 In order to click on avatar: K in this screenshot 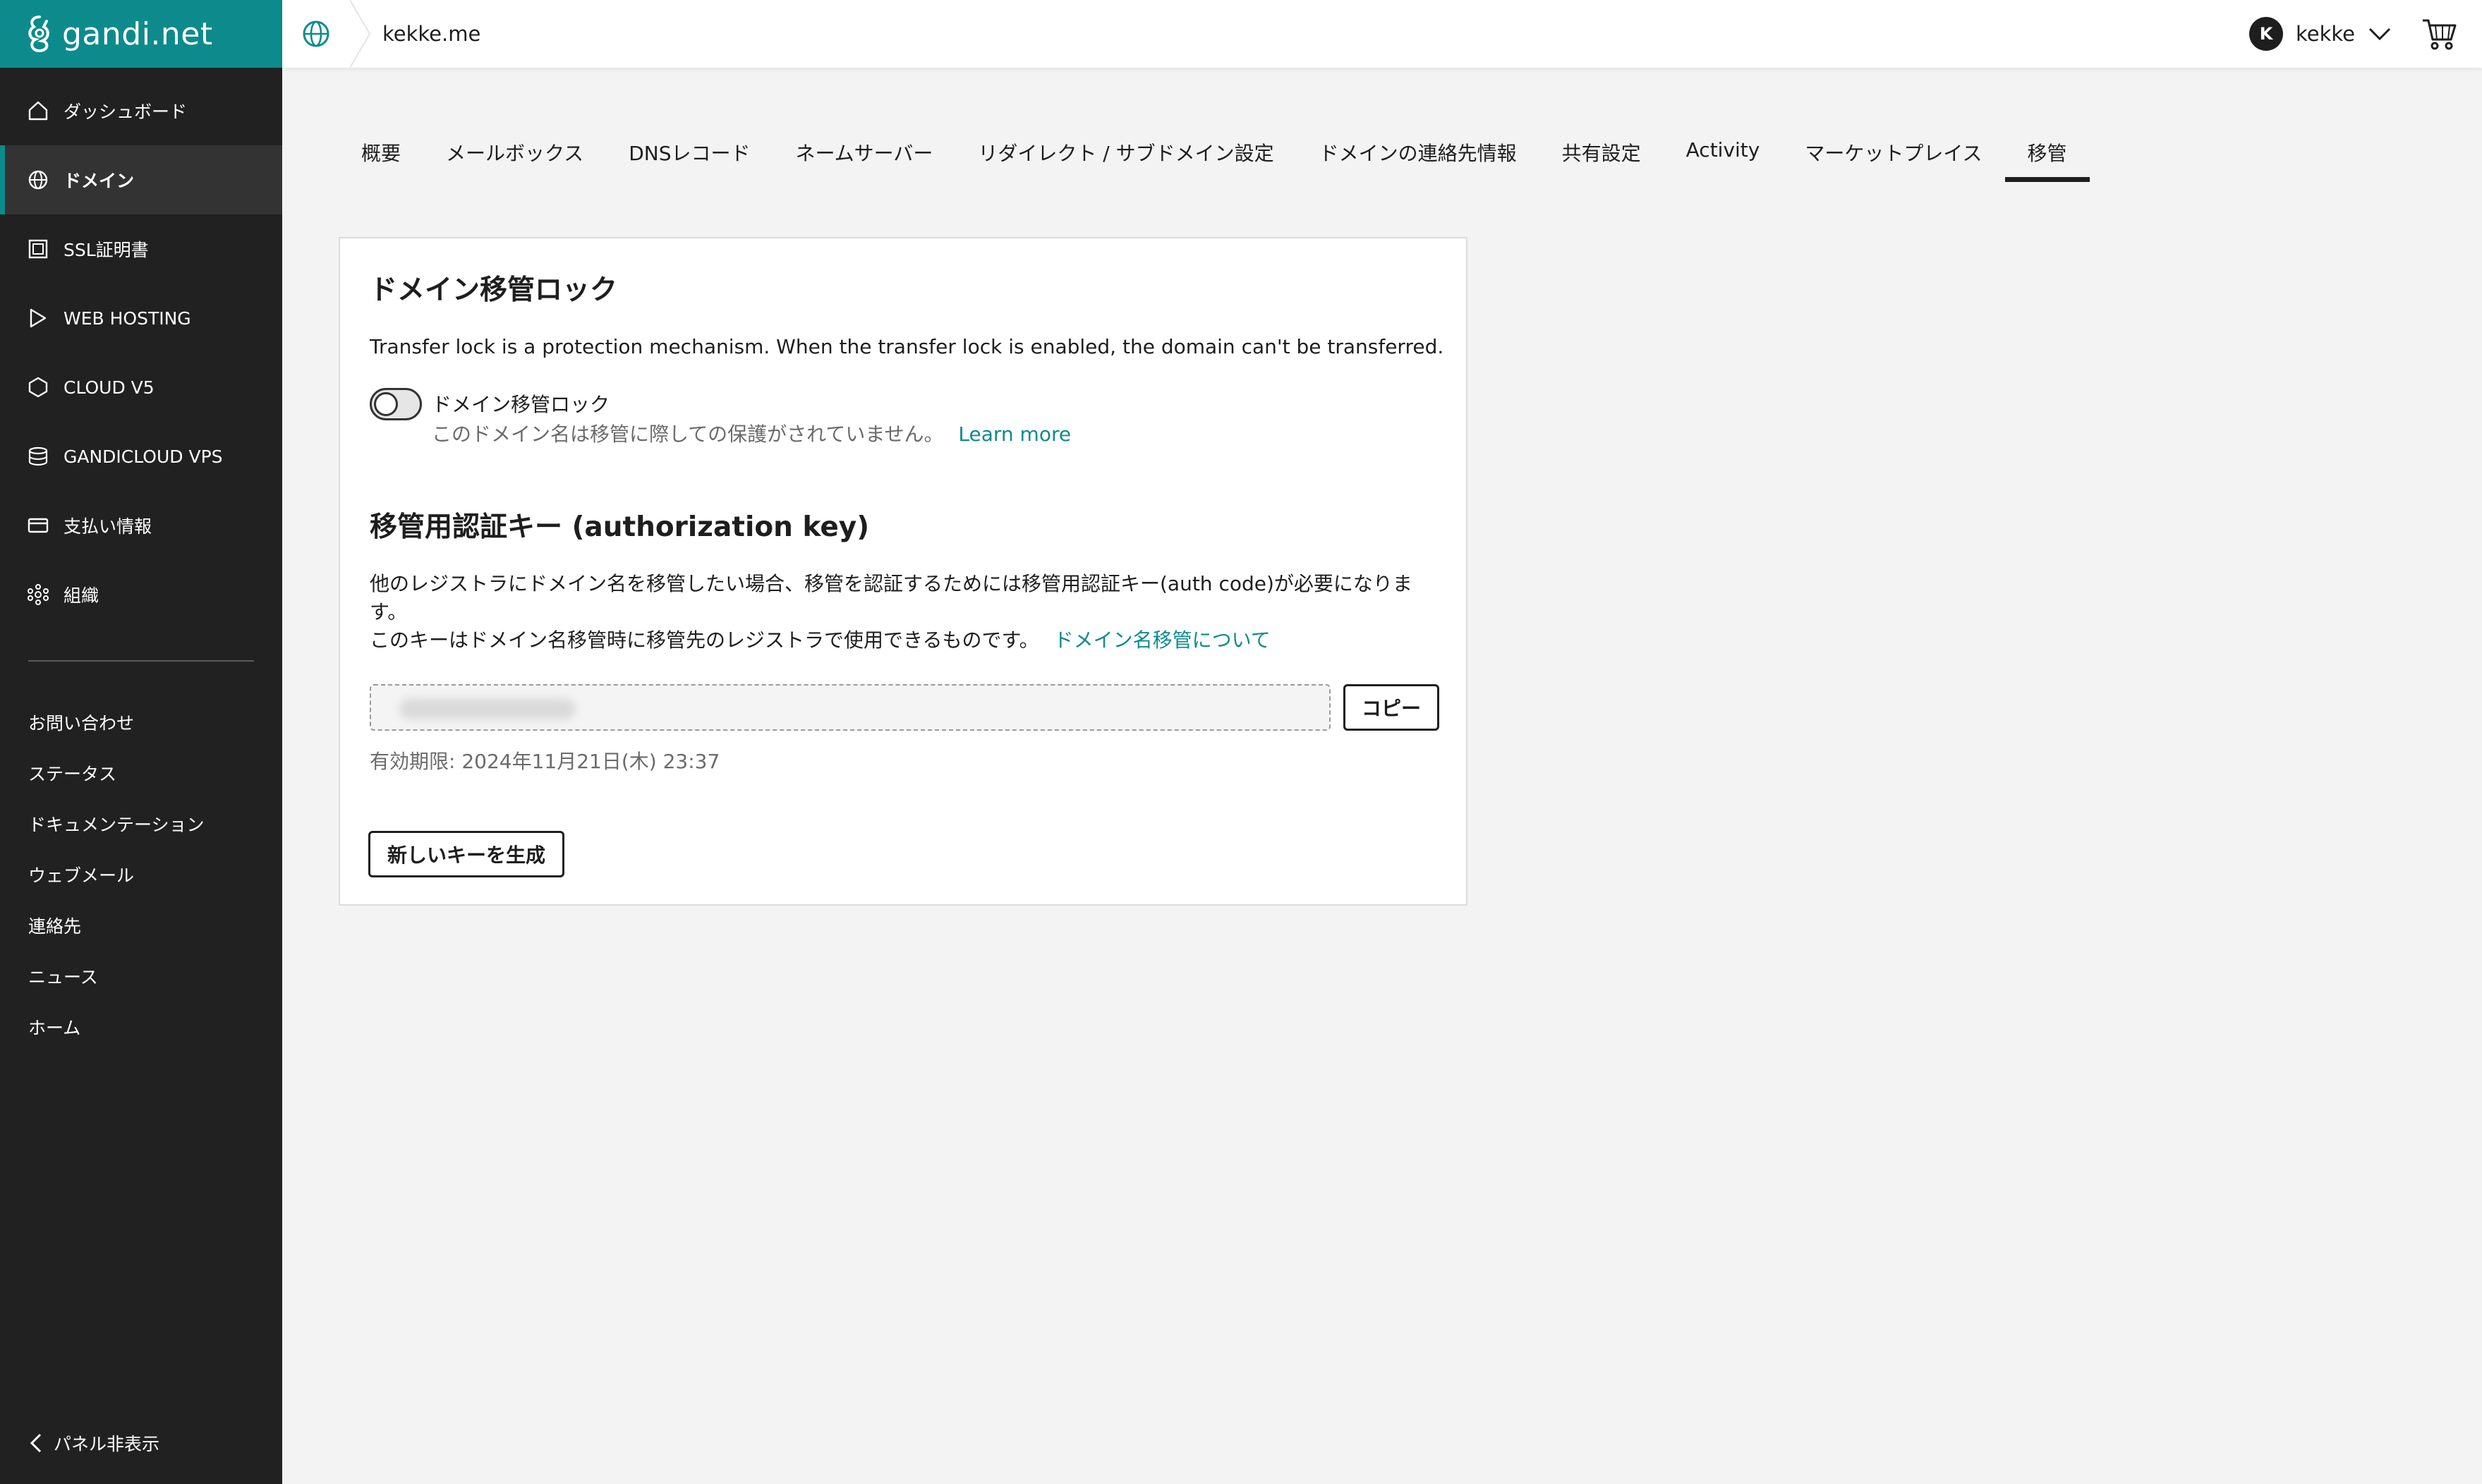, I will do `click(2266, 34)`.